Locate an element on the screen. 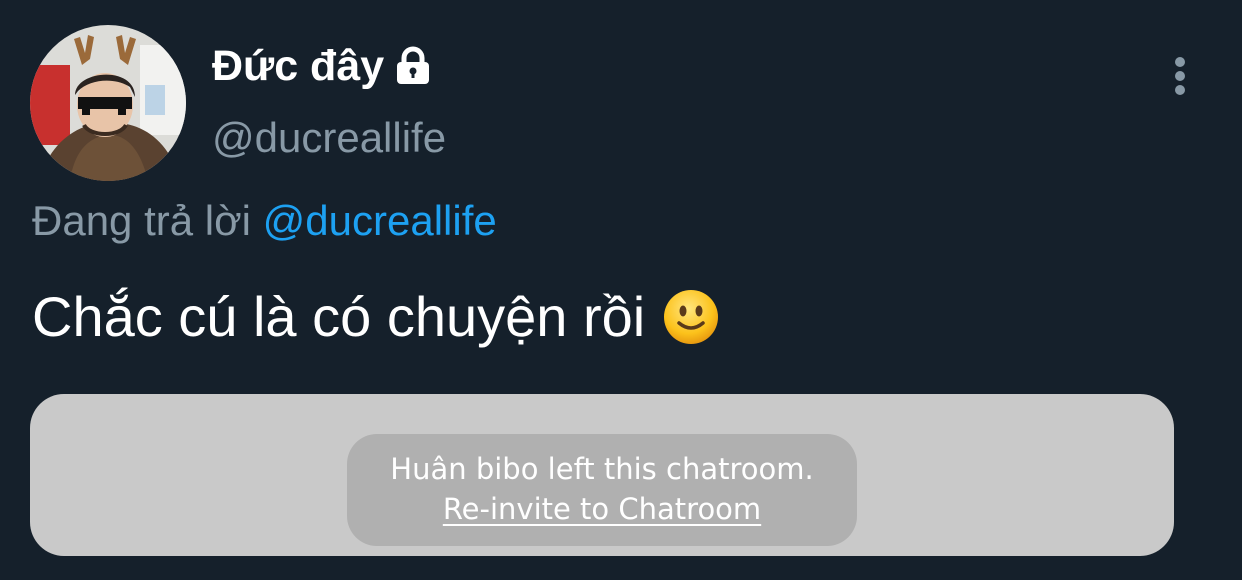  replying-to: Đang trả lời @ducreallife is located at coordinates (264, 221).